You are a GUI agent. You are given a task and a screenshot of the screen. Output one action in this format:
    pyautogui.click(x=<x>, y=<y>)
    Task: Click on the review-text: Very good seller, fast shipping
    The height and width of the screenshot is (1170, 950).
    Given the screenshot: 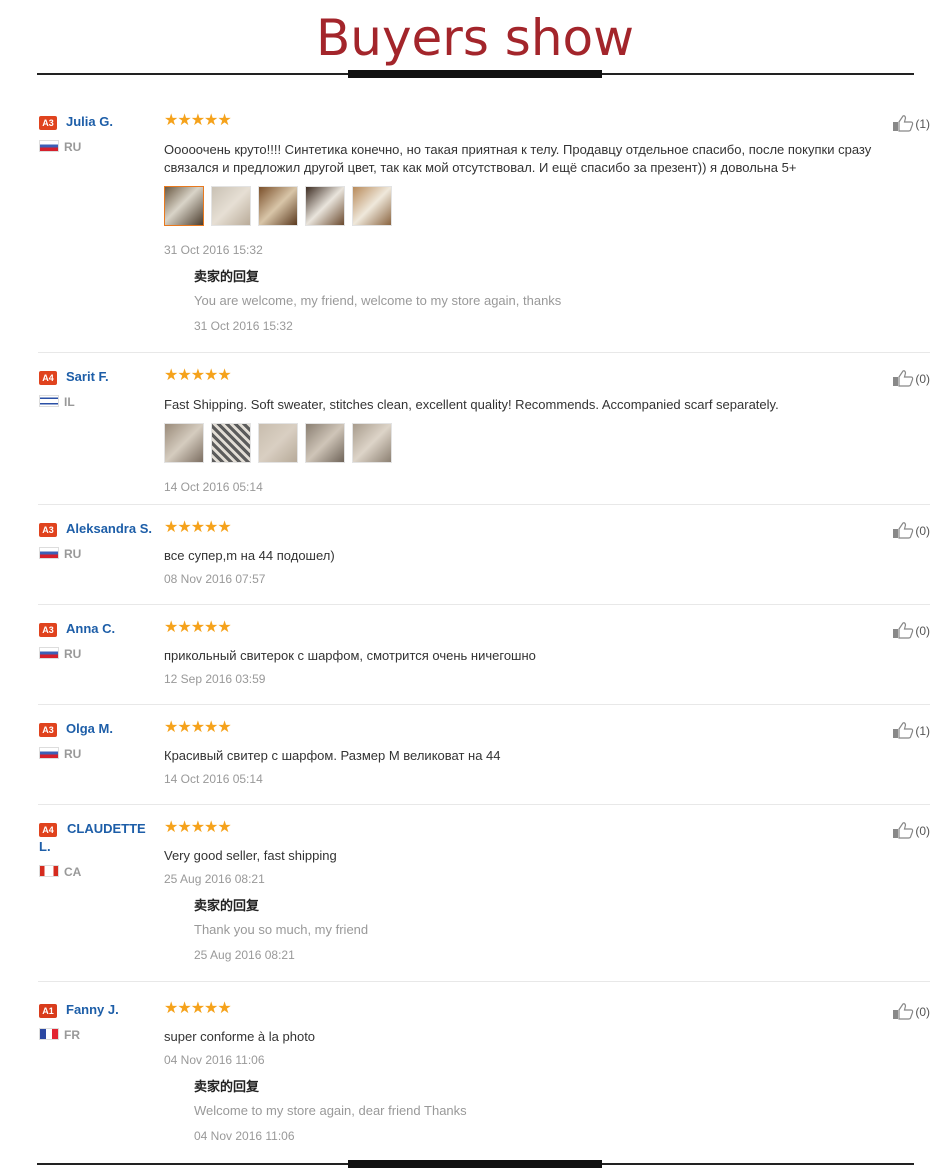 What is the action you would take?
    pyautogui.click(x=250, y=855)
    